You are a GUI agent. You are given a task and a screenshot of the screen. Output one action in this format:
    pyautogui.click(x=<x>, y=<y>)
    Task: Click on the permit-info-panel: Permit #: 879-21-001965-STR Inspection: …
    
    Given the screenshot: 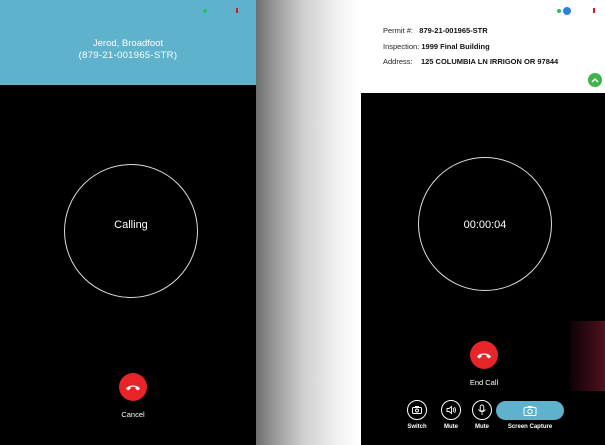 What is the action you would take?
    pyautogui.click(x=483, y=46)
    